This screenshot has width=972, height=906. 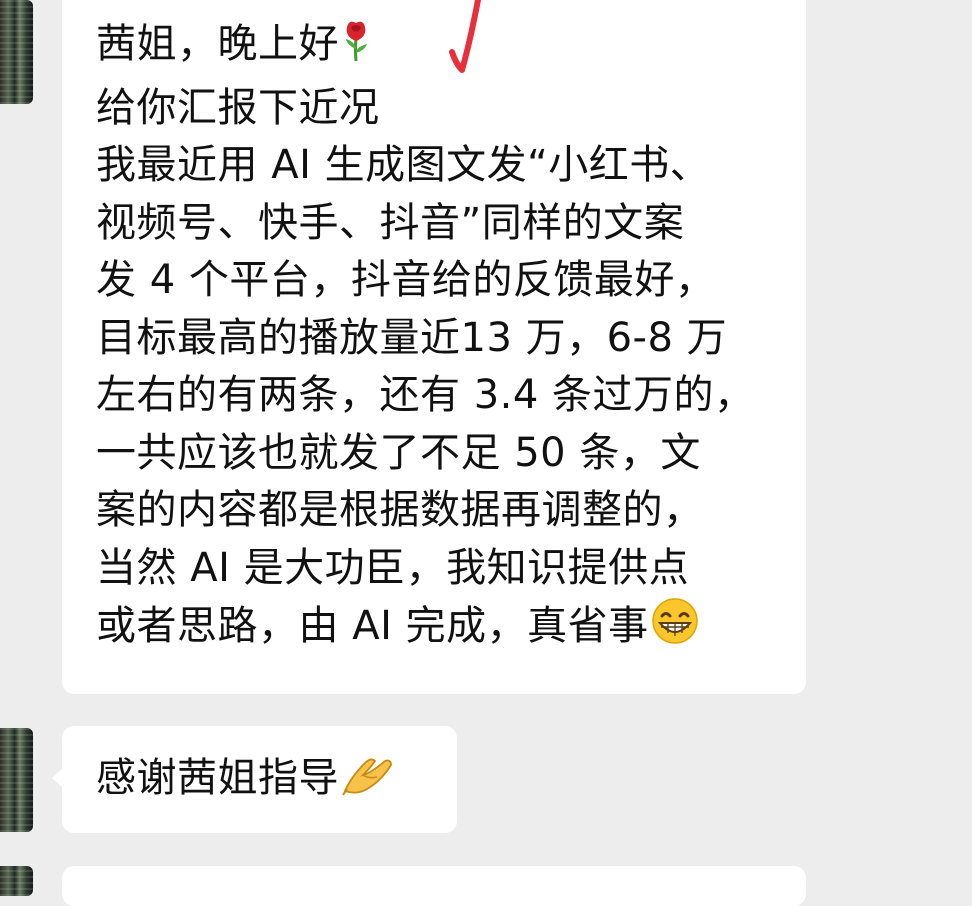 What do you see at coordinates (57, 778) in the screenshot?
I see `bubble-tail` at bounding box center [57, 778].